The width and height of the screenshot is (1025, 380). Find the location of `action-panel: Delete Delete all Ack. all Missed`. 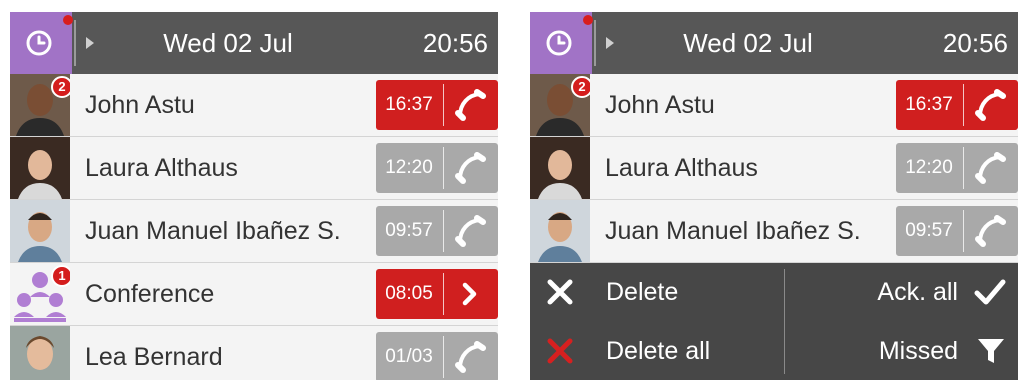

action-panel: Delete Delete all Ack. all Missed is located at coordinates (774, 321).